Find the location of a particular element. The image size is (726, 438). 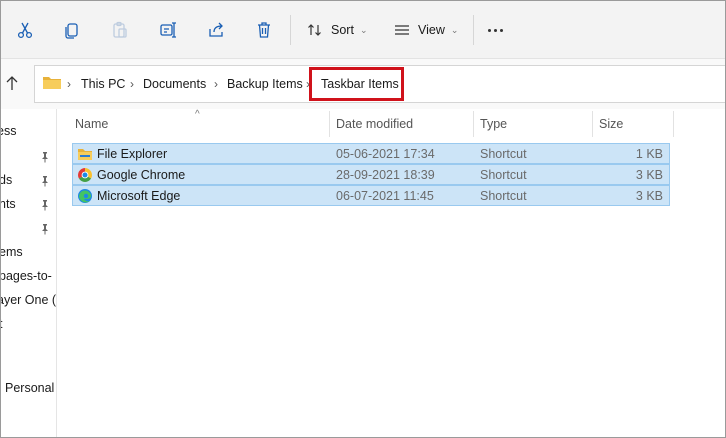

breadcrumb-this-pc: This PC is located at coordinates (103, 84).